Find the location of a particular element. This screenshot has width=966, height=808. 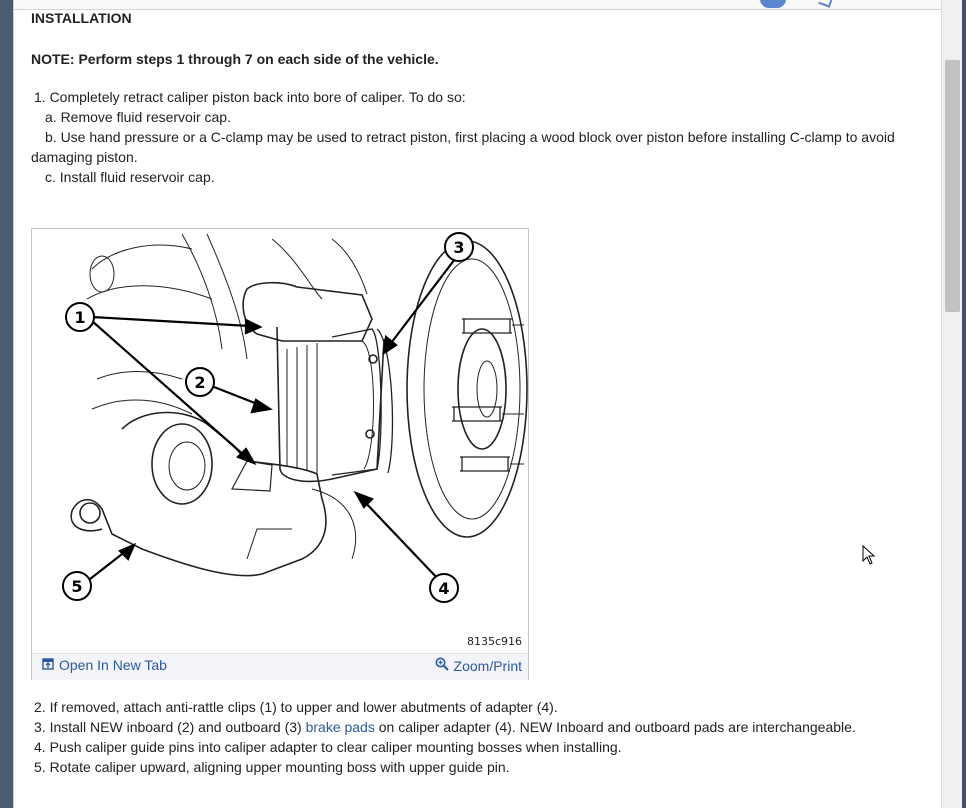

section-heading: INSTALLATION is located at coordinates (81, 18).